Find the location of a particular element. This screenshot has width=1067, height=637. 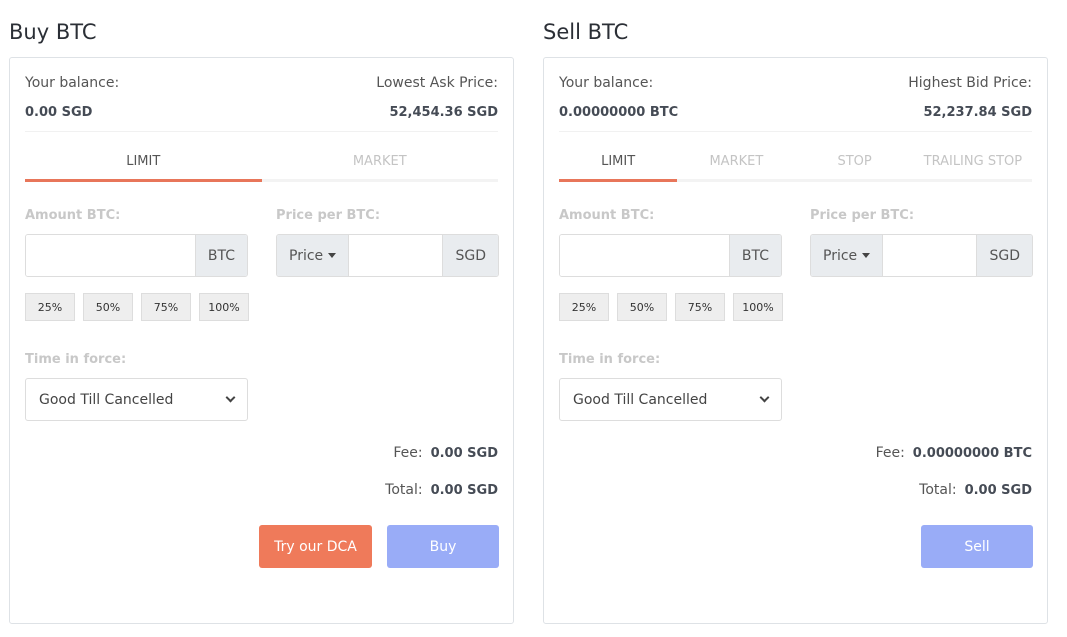

fee-value: 0.00 SGD is located at coordinates (464, 453).